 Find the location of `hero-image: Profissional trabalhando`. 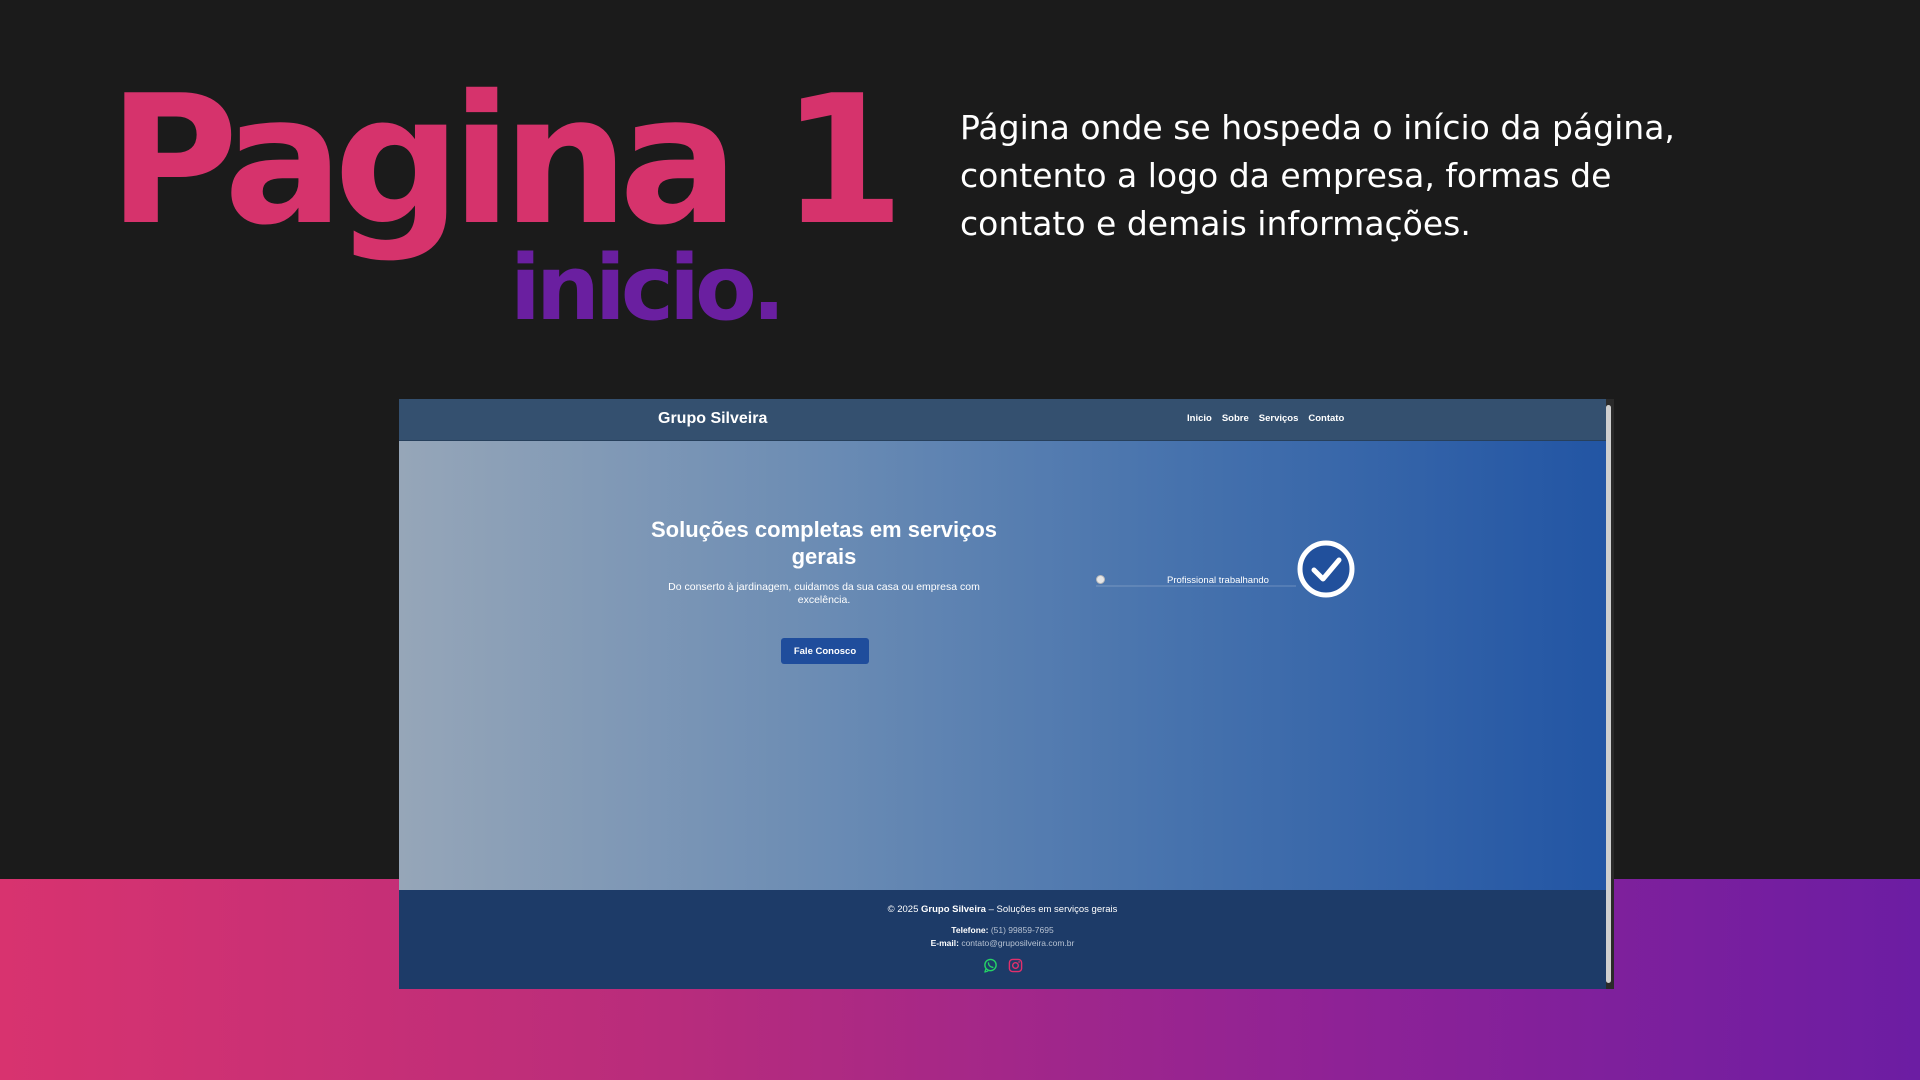

hero-image: Profissional trabalhando is located at coordinates (1196, 581).